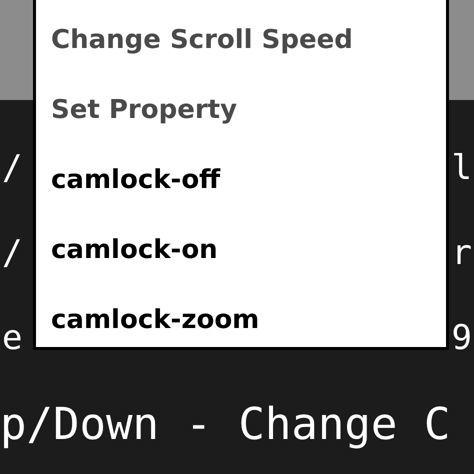  What do you see at coordinates (134, 250) in the screenshot?
I see `menu-item: camlock-on` at bounding box center [134, 250].